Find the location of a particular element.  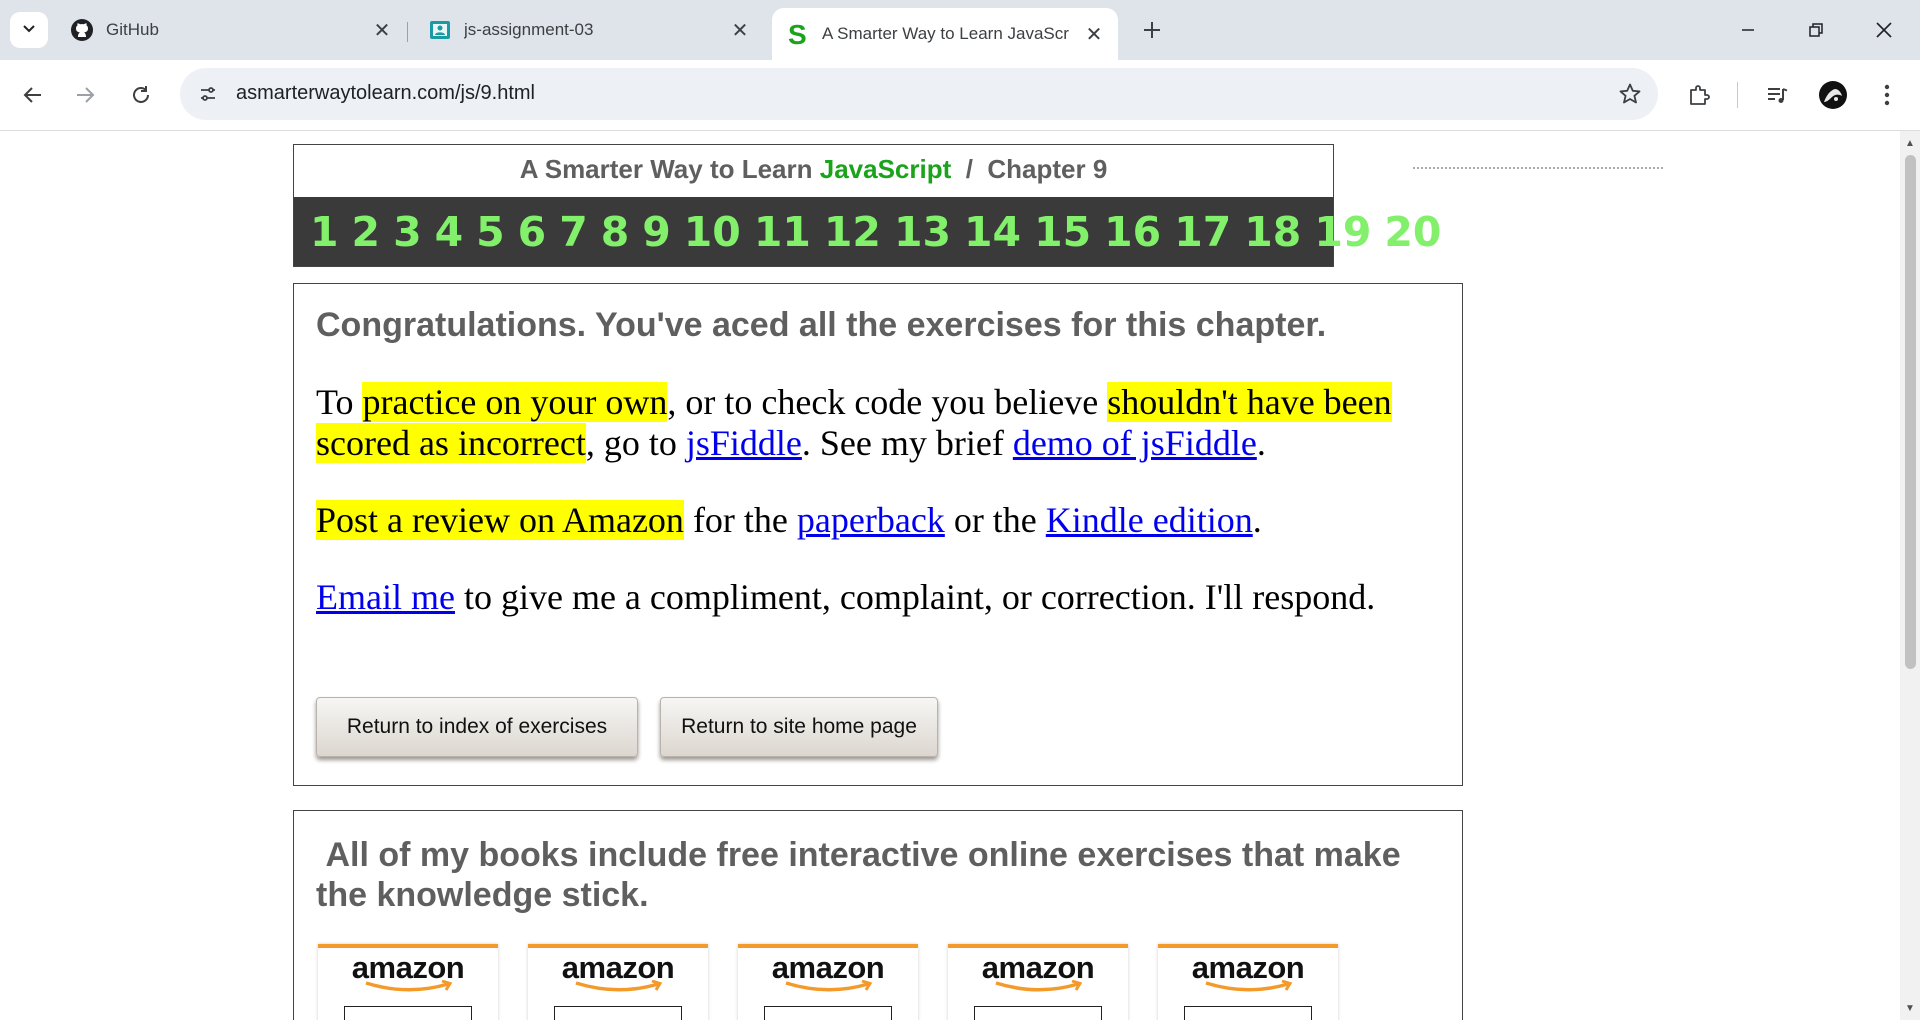

chapter-link-19: 19 is located at coordinates (1342, 232).